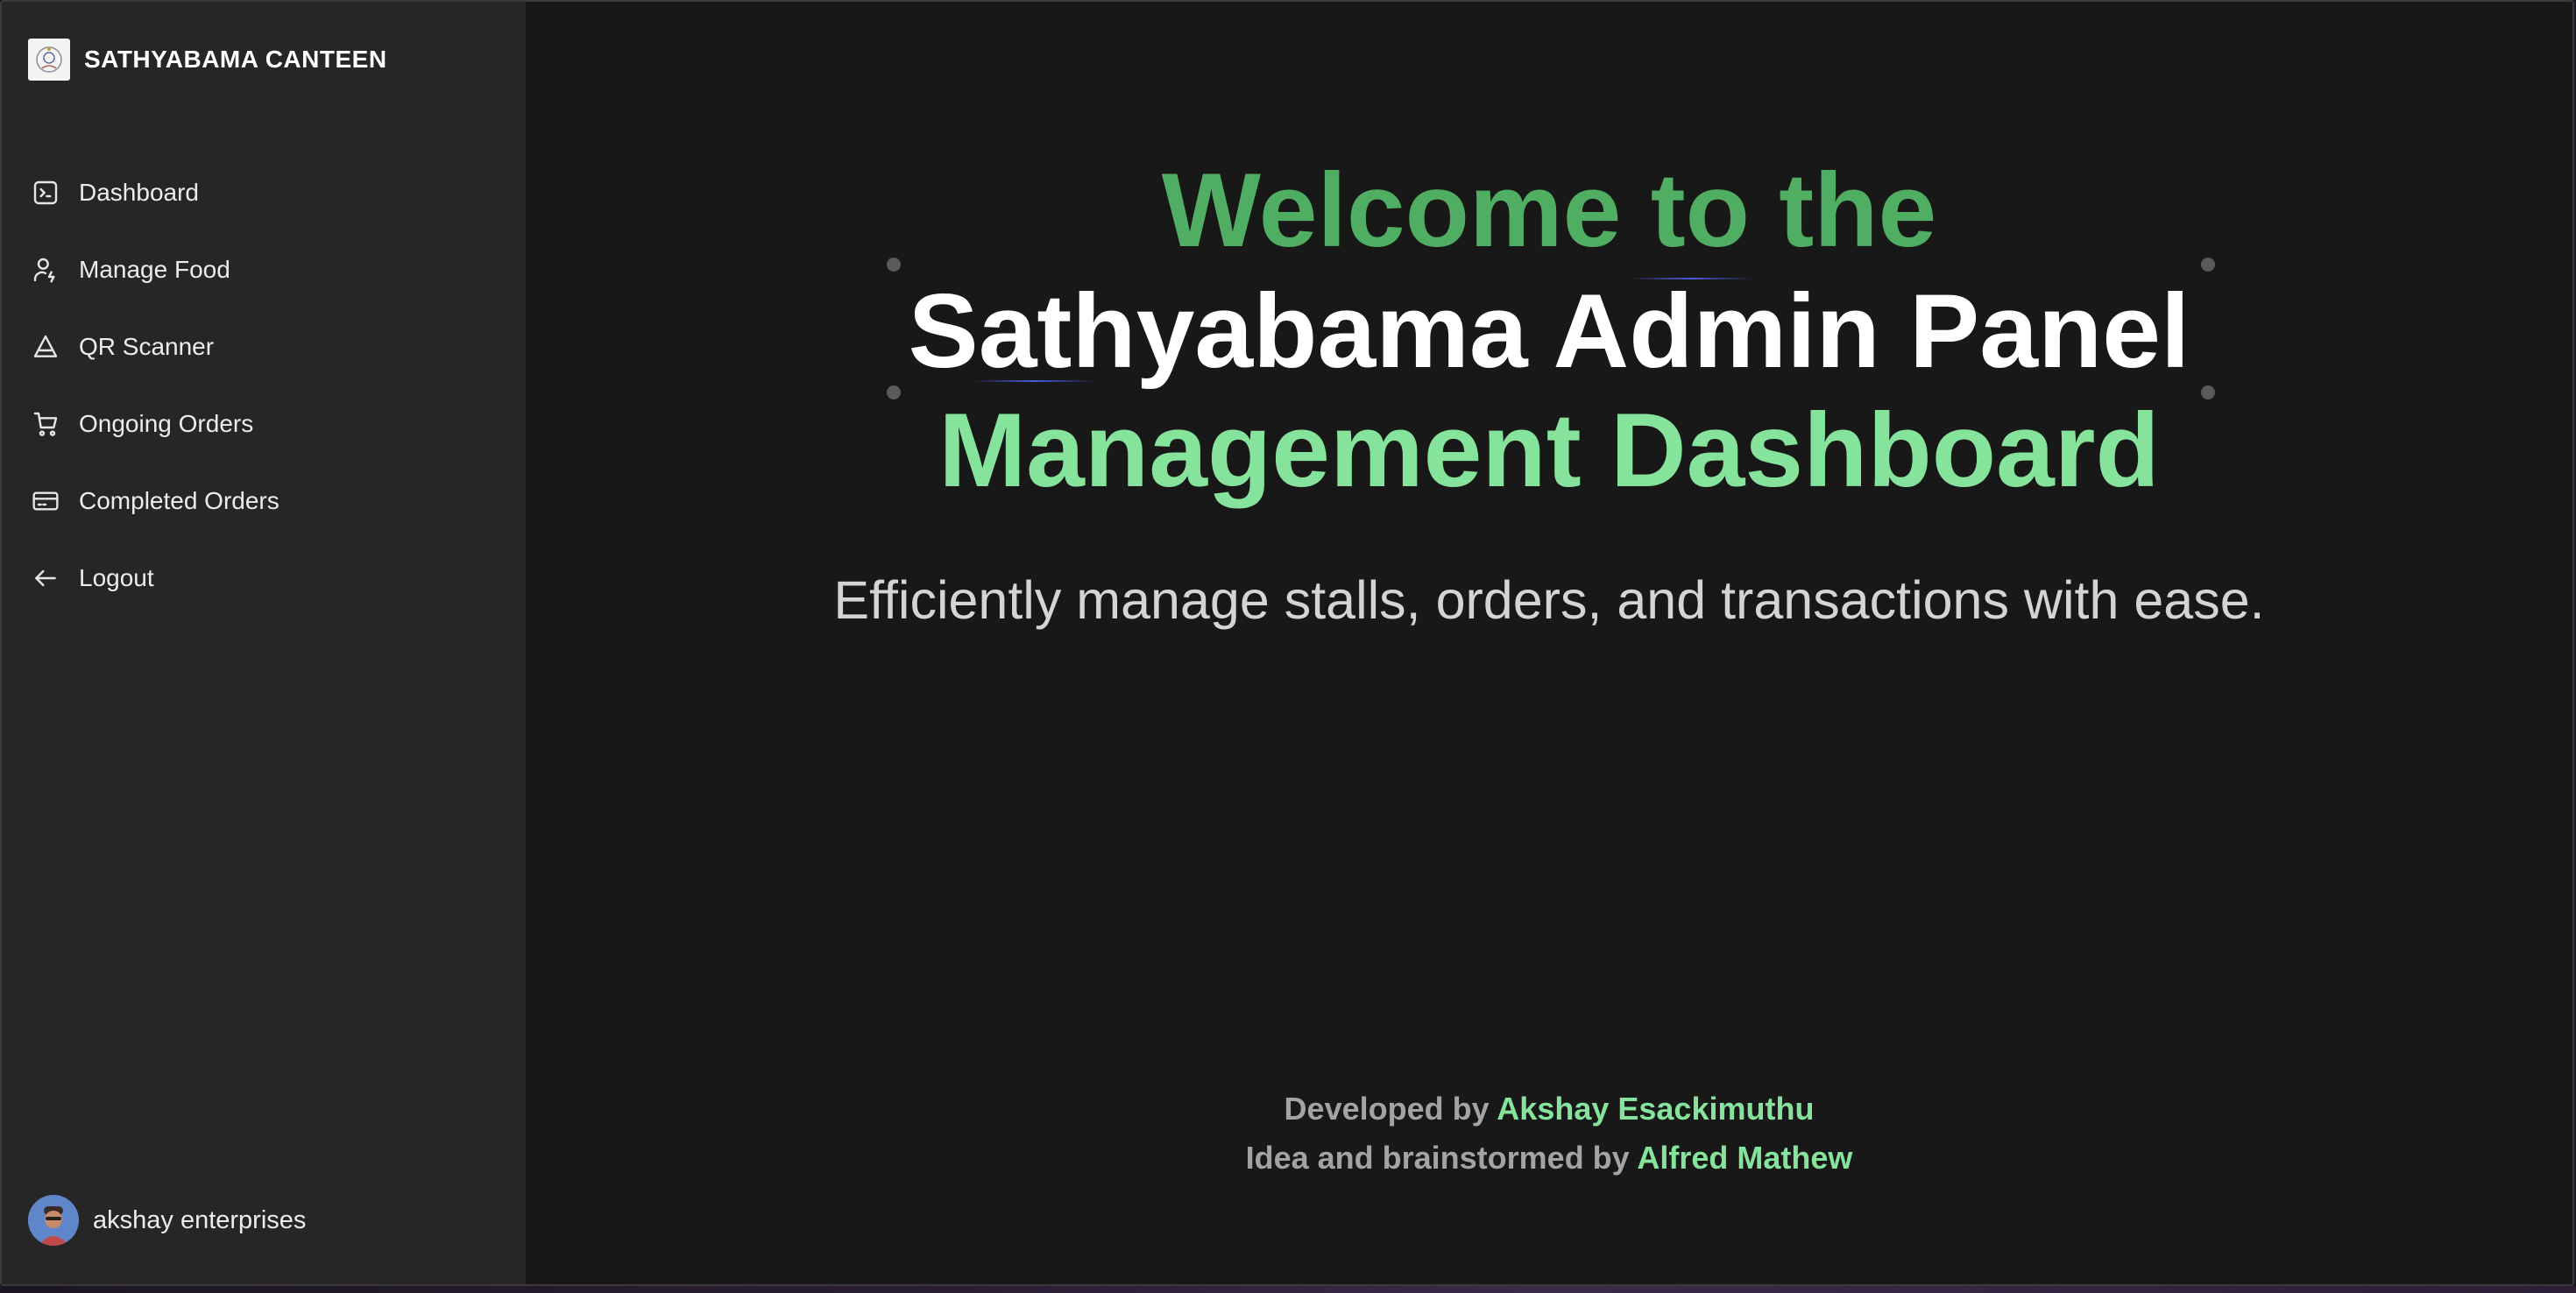  I want to click on credit-idea-line: Idea and brainstormed by Alfred Mathew, so click(1549, 1158).